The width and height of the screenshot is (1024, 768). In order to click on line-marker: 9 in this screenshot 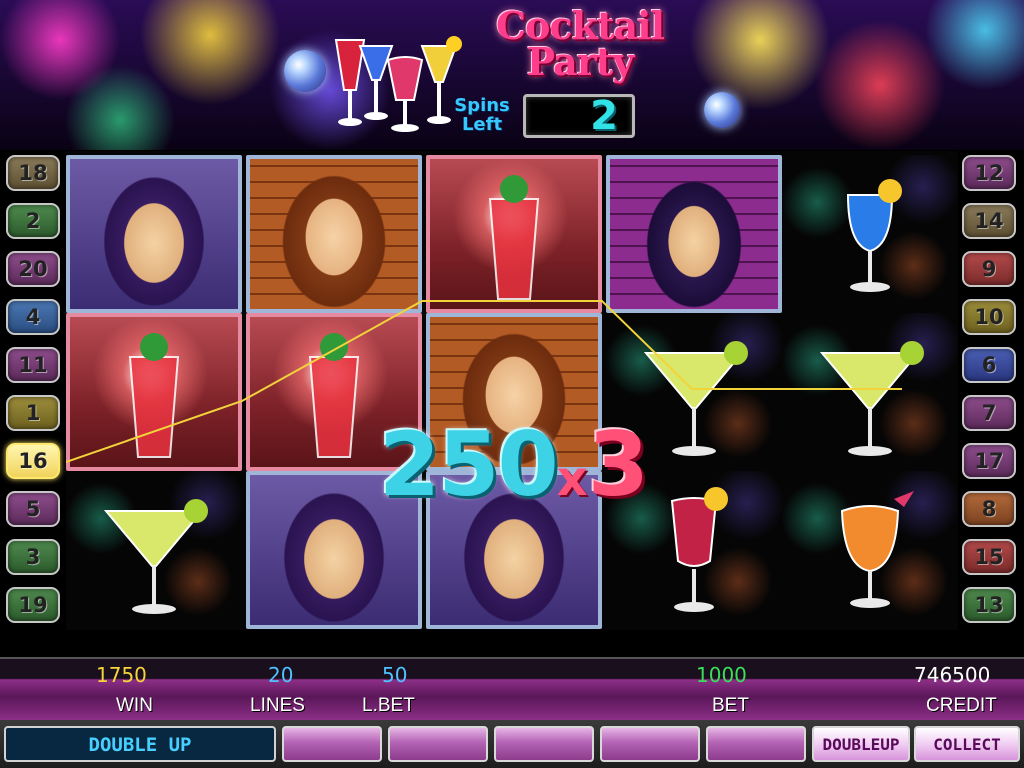, I will do `click(989, 269)`.